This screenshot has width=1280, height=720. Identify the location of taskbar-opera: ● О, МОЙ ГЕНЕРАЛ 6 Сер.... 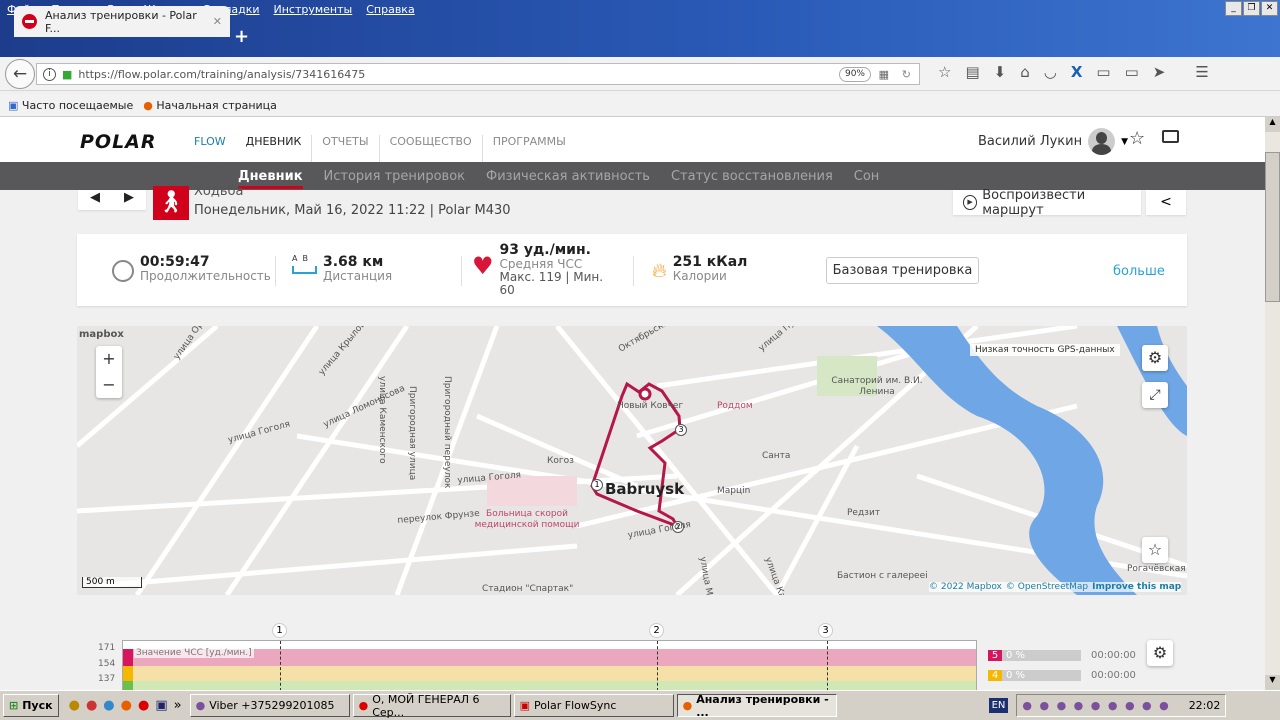
(431, 706).